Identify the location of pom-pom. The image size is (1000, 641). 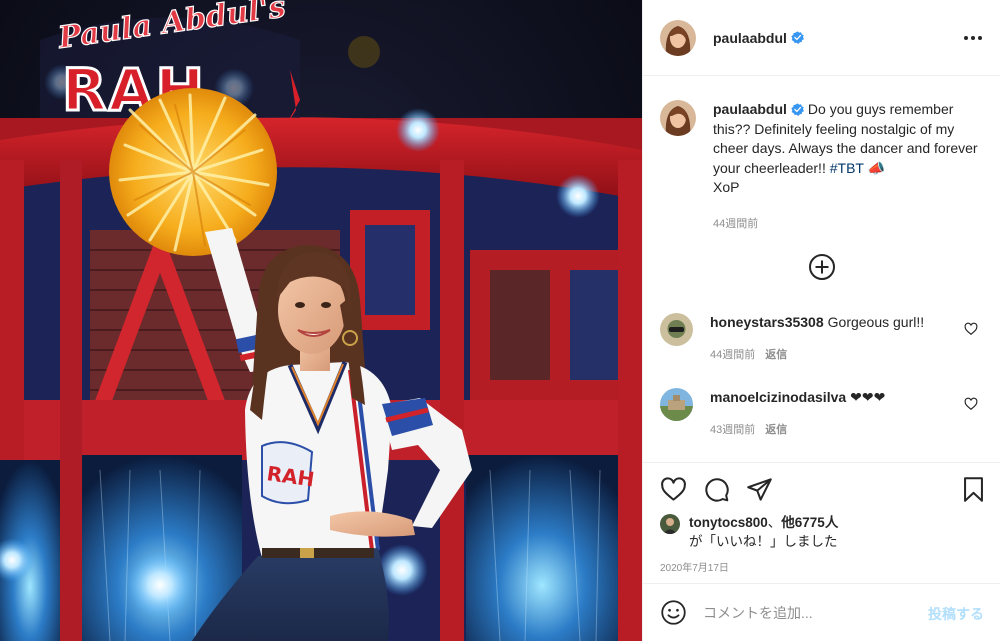
(193, 172).